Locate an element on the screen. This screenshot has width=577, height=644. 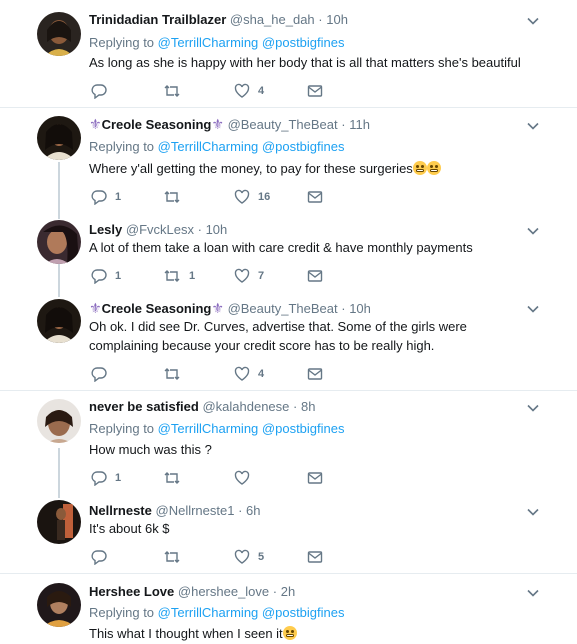
timestamp: 2h is located at coordinates (288, 591).